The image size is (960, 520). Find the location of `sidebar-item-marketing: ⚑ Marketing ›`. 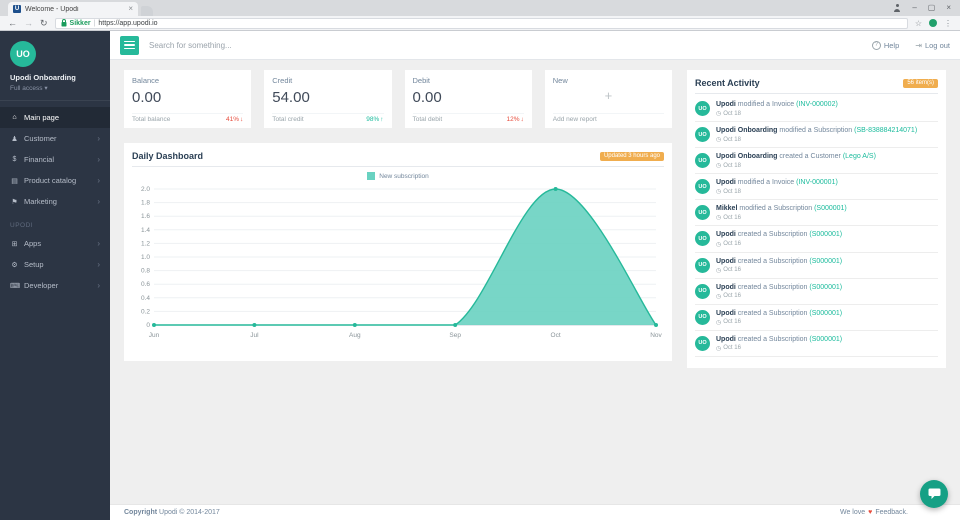

sidebar-item-marketing: ⚑ Marketing › is located at coordinates (55, 201).